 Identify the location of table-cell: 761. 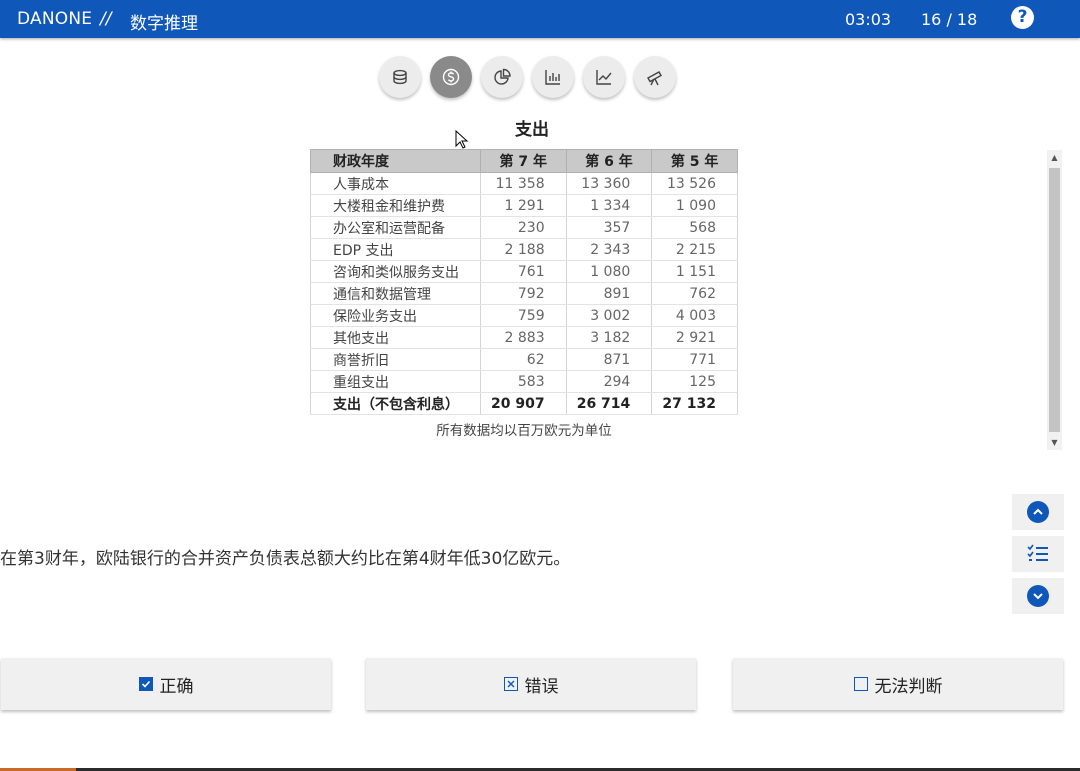
(523, 271).